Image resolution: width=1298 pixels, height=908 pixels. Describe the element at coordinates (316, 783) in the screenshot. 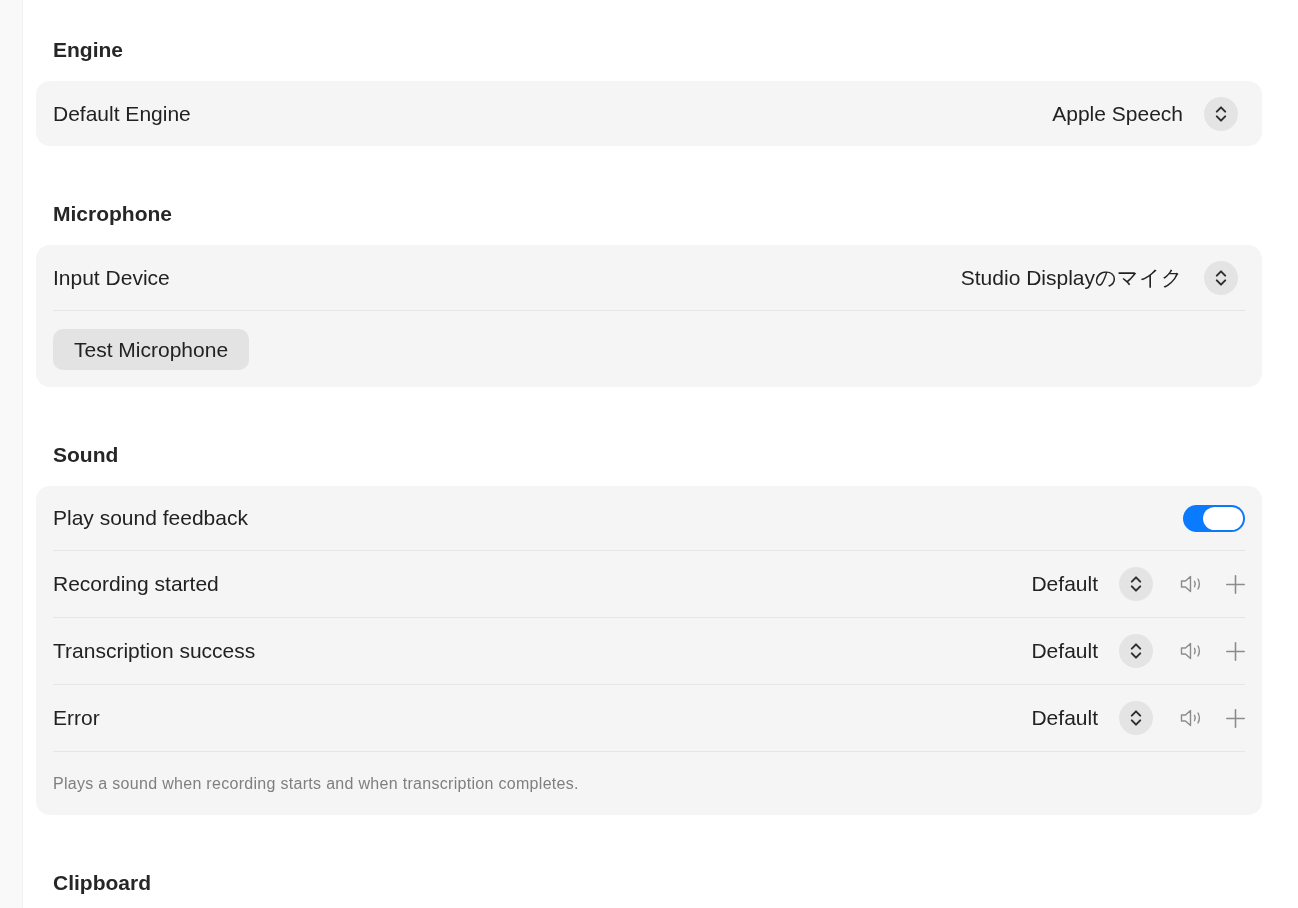

I see `footnote-text: Plays a sound when recording starts and when transcription completes.` at that location.